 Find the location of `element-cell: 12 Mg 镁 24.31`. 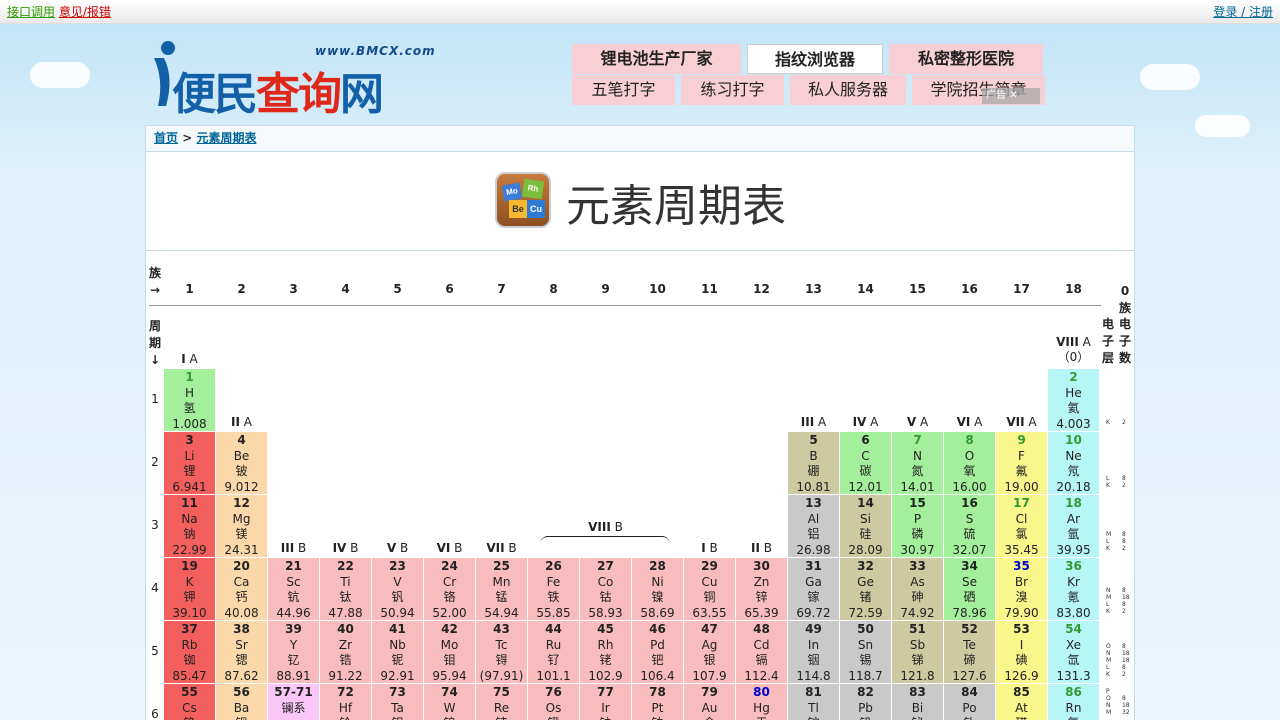

element-cell: 12 Mg 镁 24.31 is located at coordinates (241, 526).